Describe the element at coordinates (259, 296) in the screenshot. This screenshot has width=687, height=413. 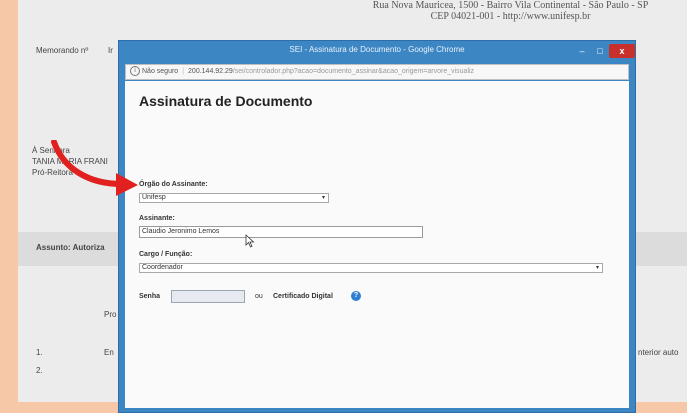
I see `ou-label: ou` at that location.